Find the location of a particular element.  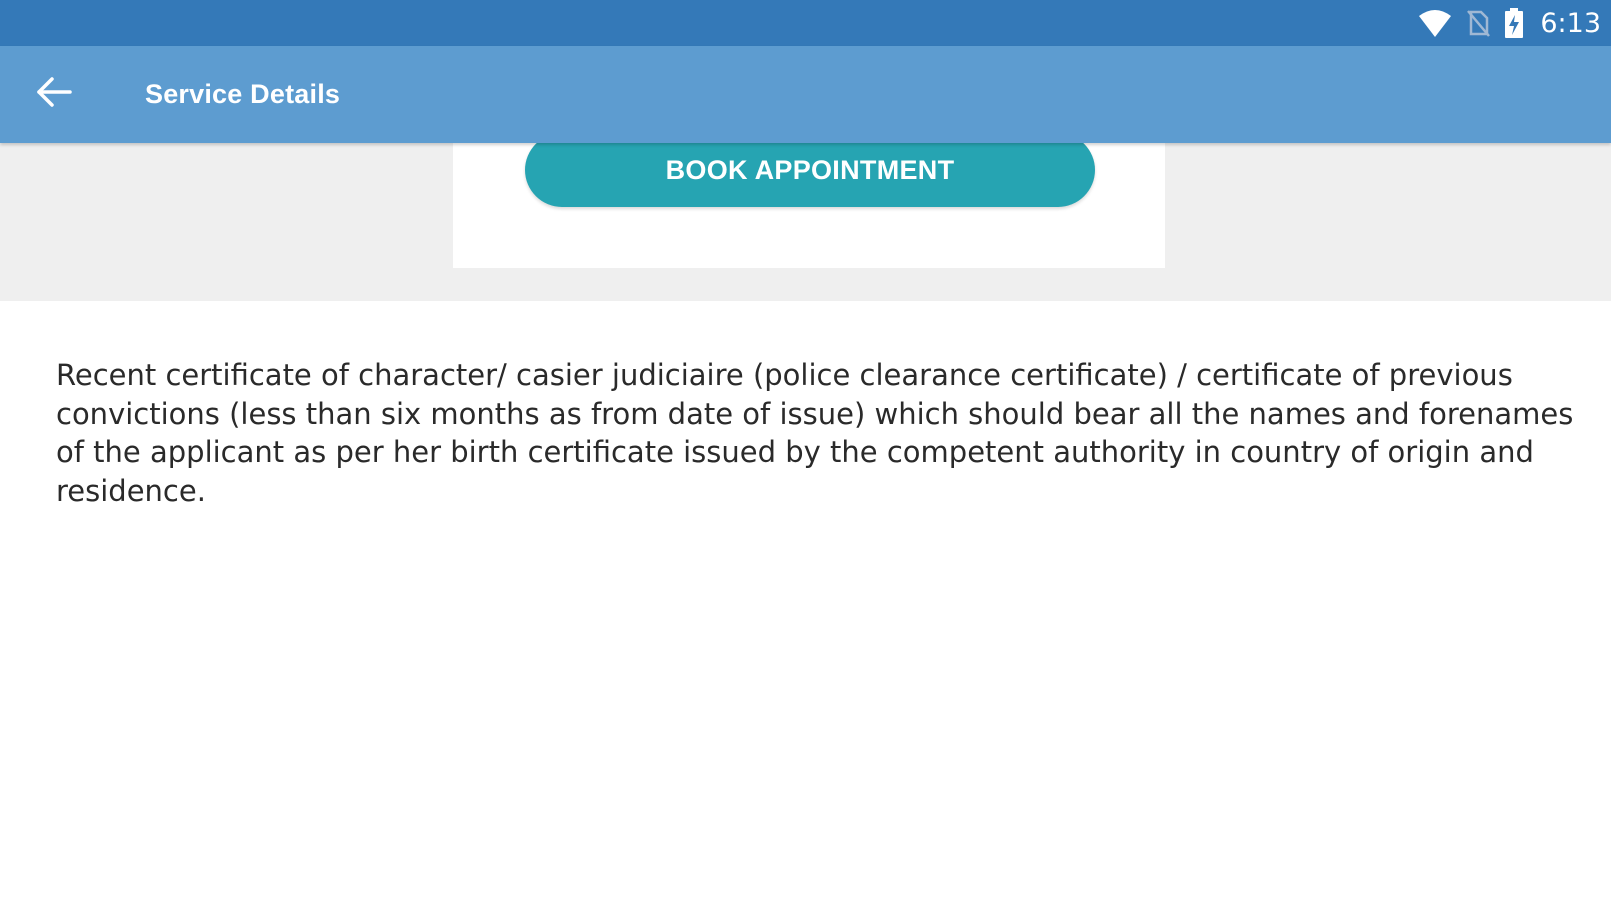

page-title: Service Details is located at coordinates (243, 94).